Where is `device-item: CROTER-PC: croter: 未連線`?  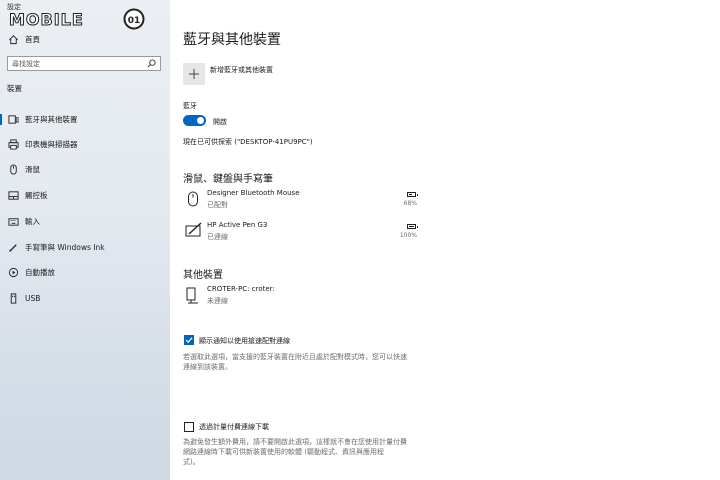 device-item: CROTER-PC: croter: 未連線 is located at coordinates (304, 298).